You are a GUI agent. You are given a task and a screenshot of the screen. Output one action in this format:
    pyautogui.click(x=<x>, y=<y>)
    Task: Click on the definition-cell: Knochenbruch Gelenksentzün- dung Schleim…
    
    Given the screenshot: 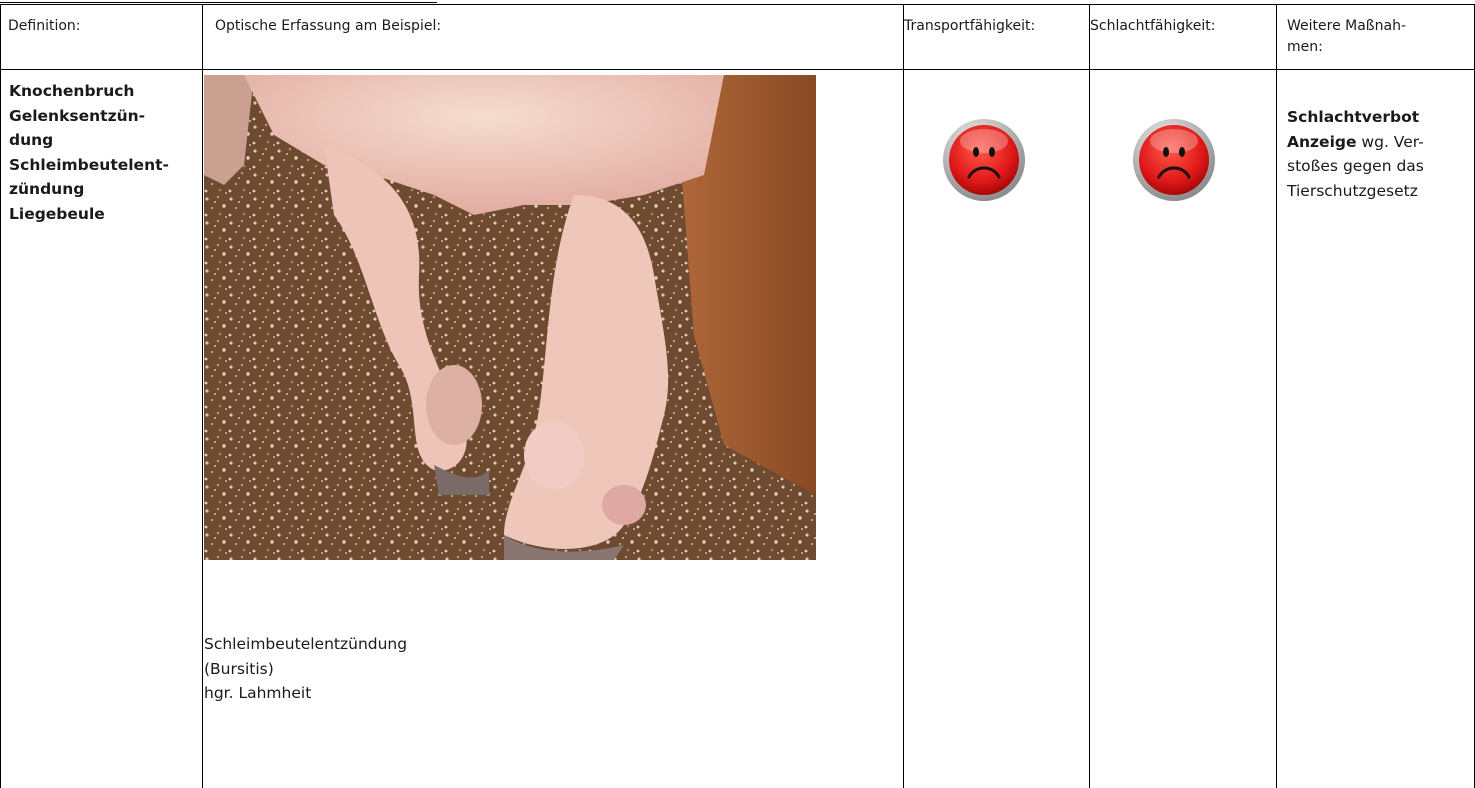 What is the action you would take?
    pyautogui.click(x=101, y=152)
    